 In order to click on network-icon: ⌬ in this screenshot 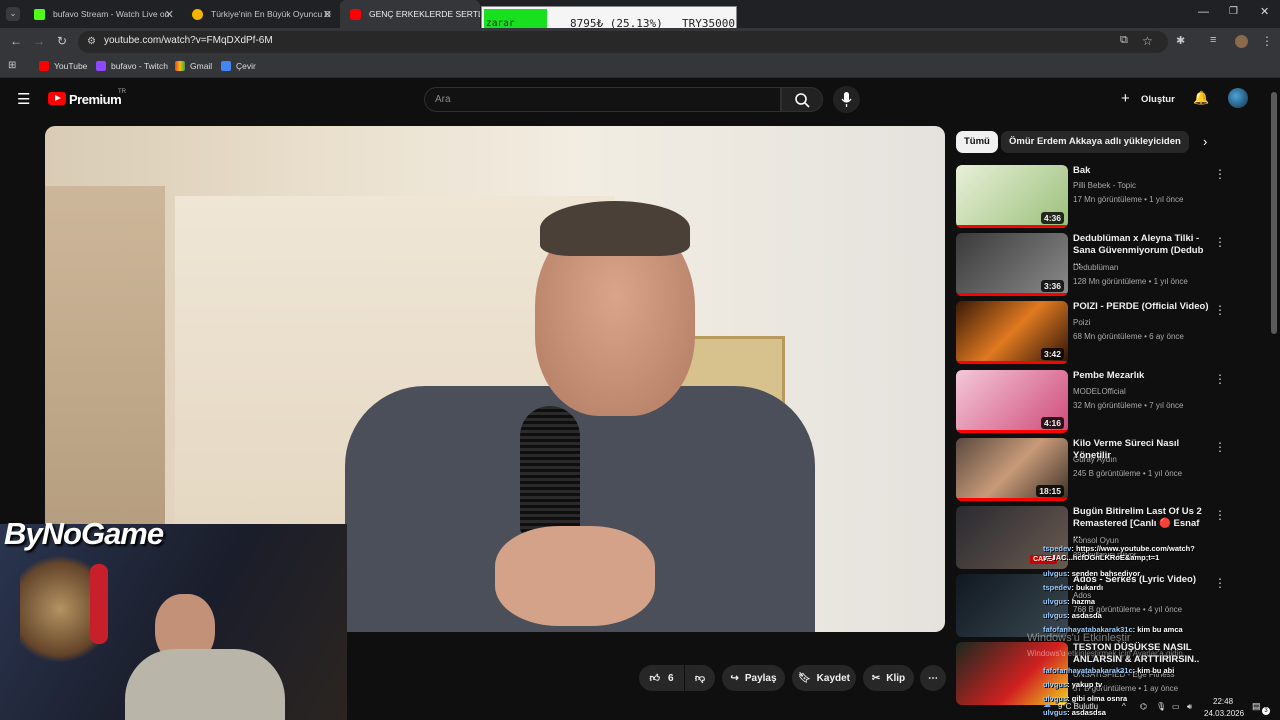, I will do `click(1143, 706)`.